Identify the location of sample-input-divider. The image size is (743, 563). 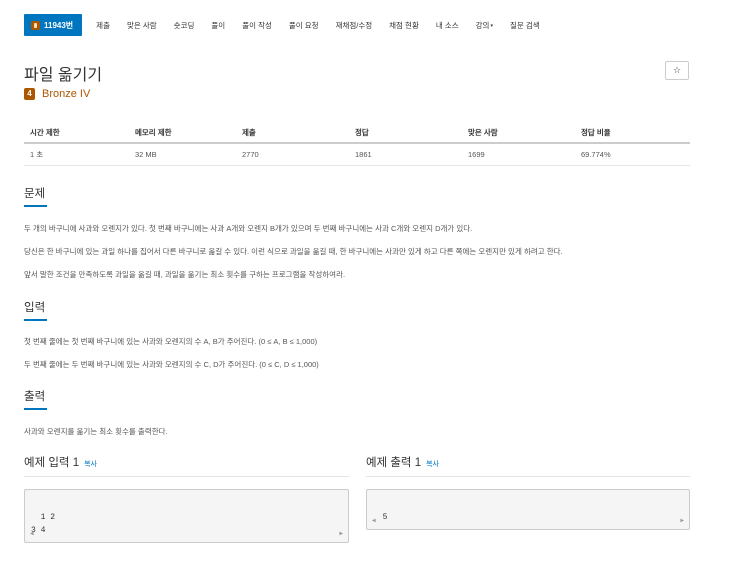
(186, 476).